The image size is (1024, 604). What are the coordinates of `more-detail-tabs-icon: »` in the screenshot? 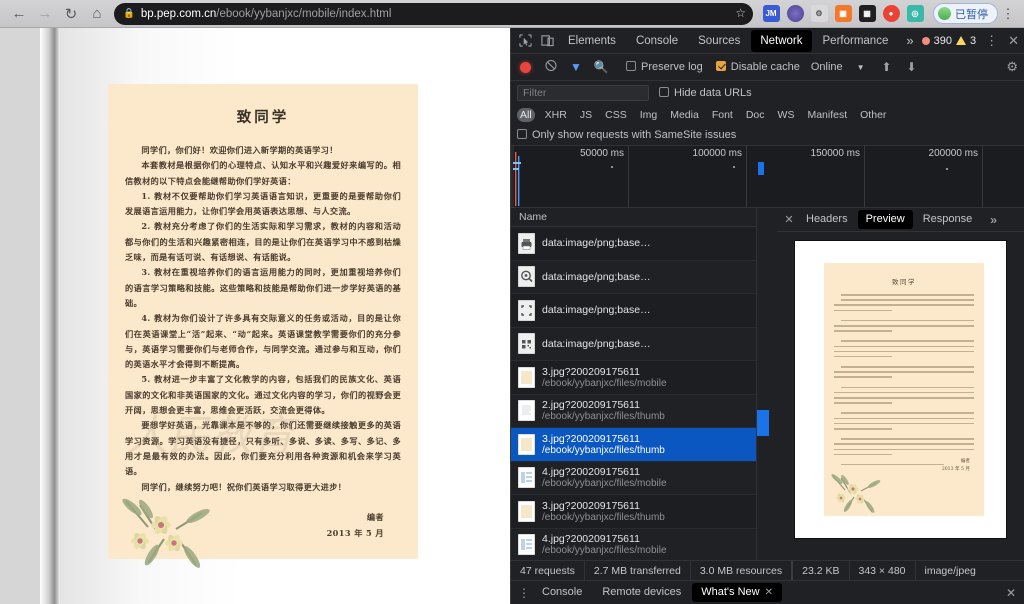 It's located at (993, 220).